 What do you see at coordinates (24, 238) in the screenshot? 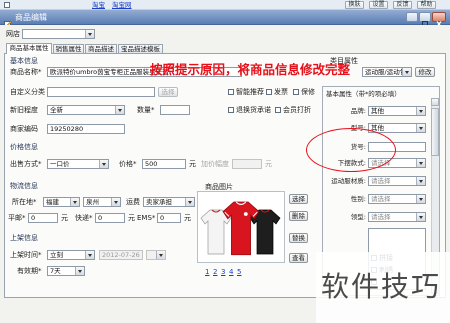
I see `listing-header: 上架信息` at bounding box center [24, 238].